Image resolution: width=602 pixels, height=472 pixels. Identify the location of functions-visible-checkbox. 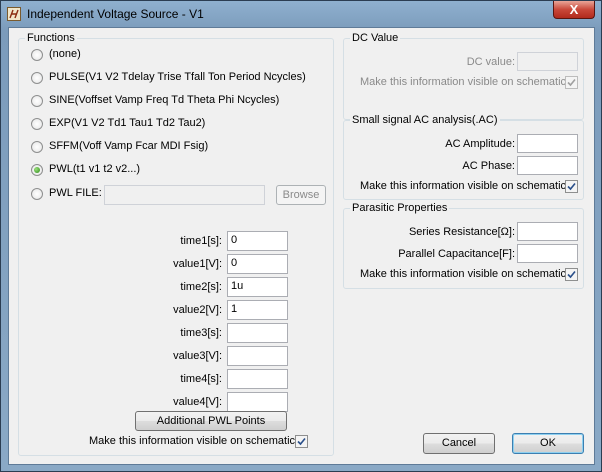
(301, 441).